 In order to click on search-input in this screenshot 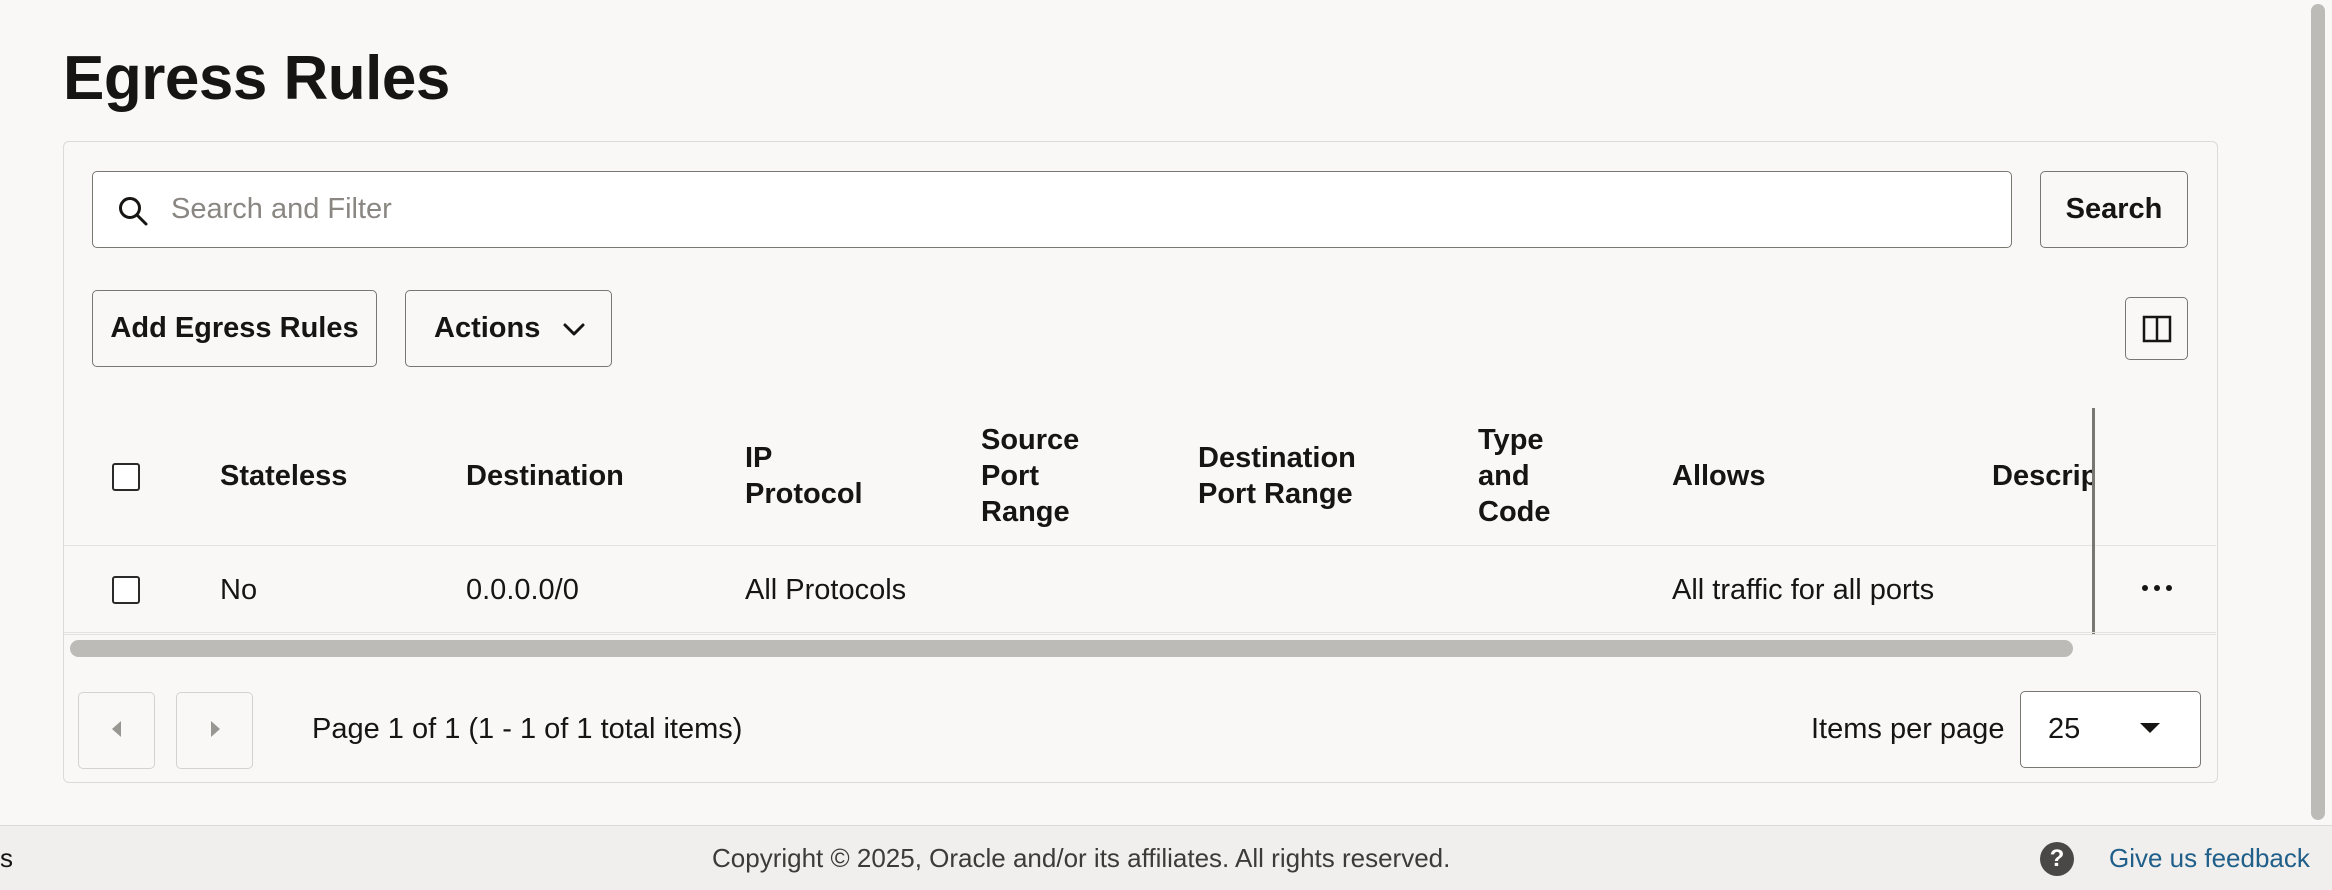, I will do `click(1071, 209)`.